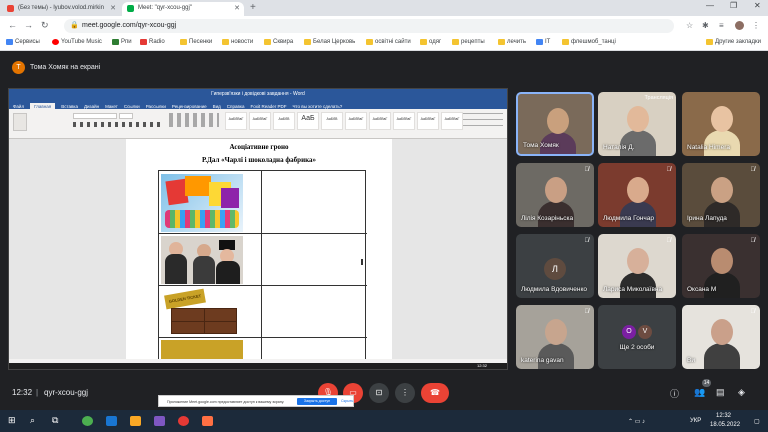  Describe the element at coordinates (756, 25) in the screenshot. I see `menu-icon: ⋮` at that location.